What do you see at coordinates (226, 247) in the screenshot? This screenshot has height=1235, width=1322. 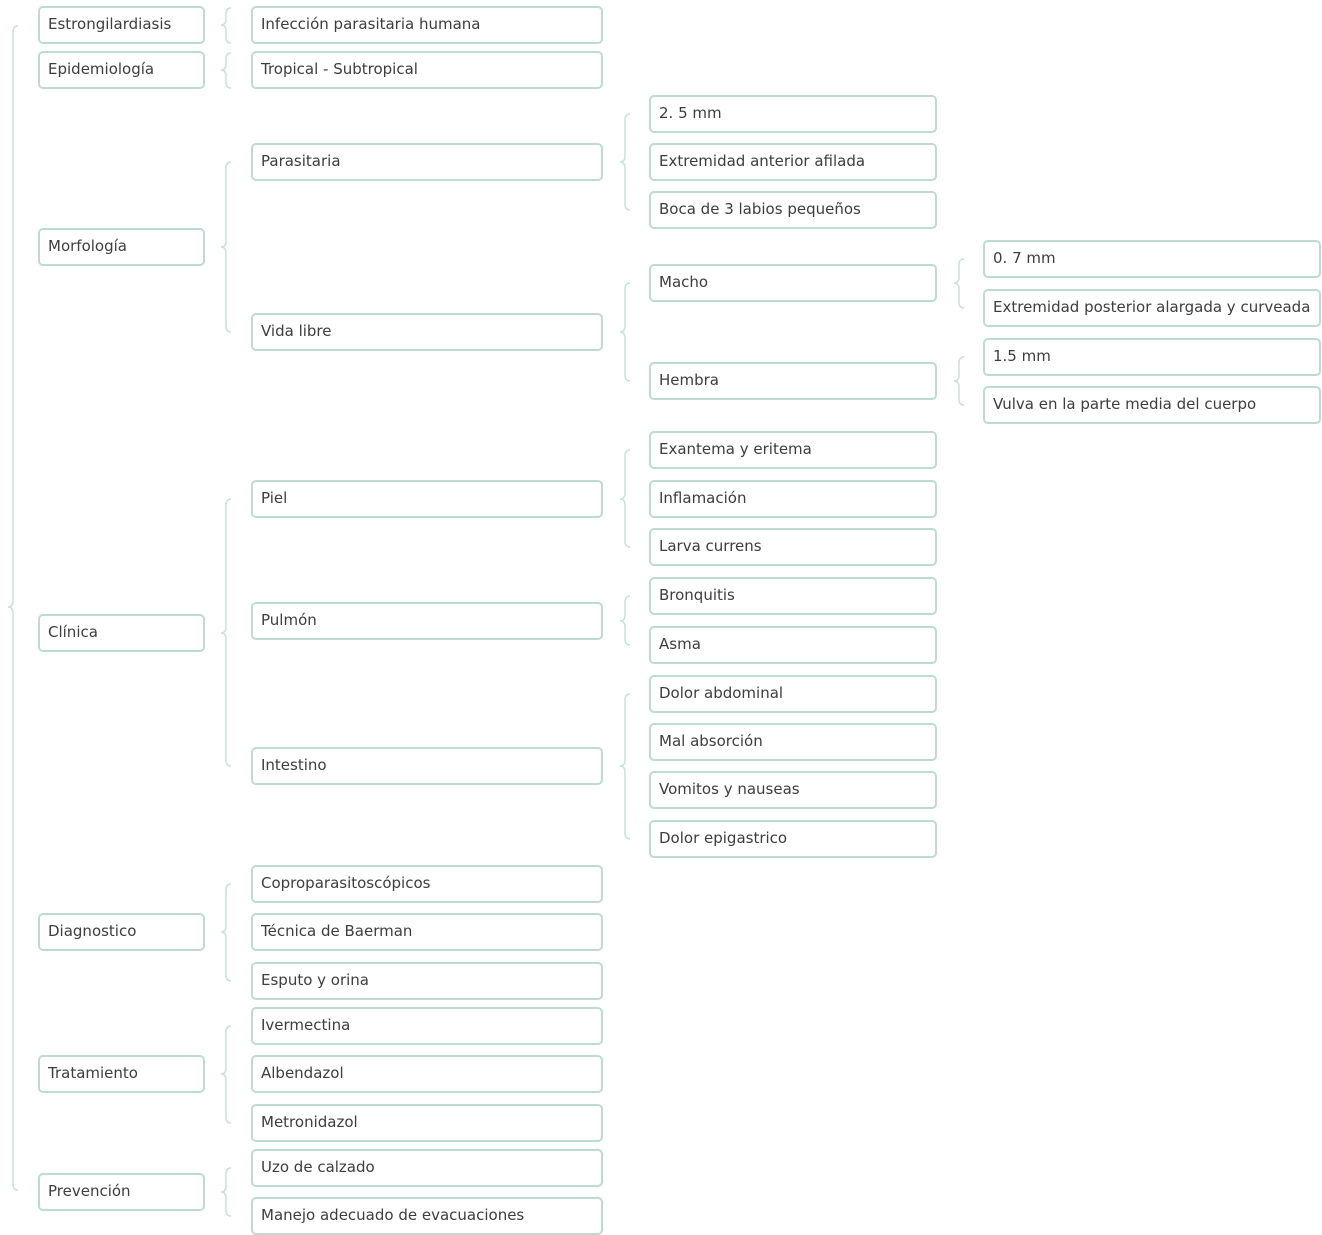 I see `bracket-morfologia` at bounding box center [226, 247].